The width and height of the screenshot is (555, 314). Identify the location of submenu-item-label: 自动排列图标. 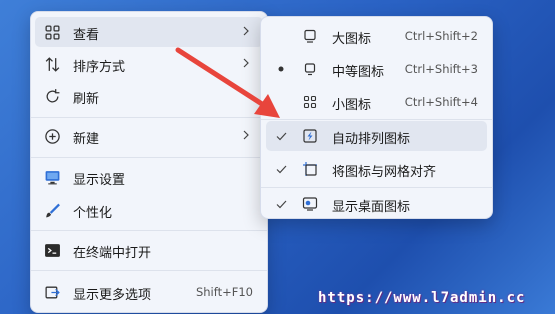
(371, 139).